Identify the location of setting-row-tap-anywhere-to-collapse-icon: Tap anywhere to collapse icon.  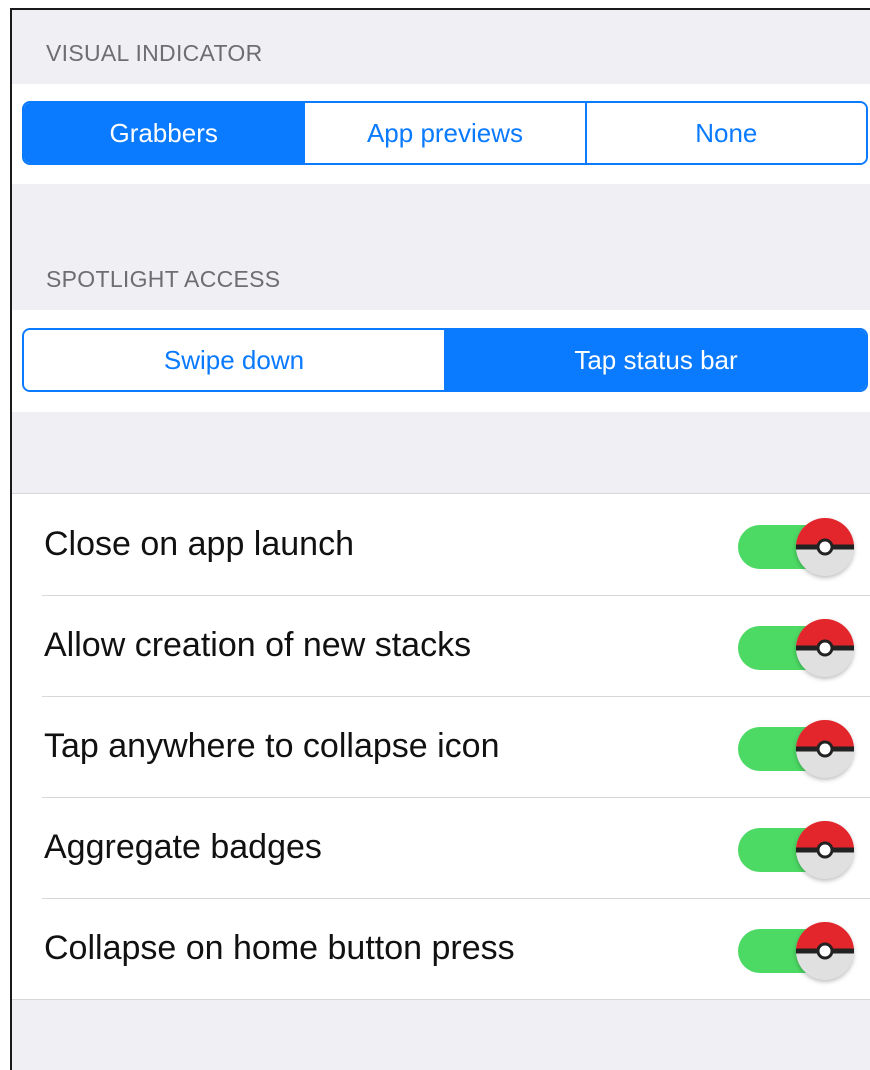
(441, 746).